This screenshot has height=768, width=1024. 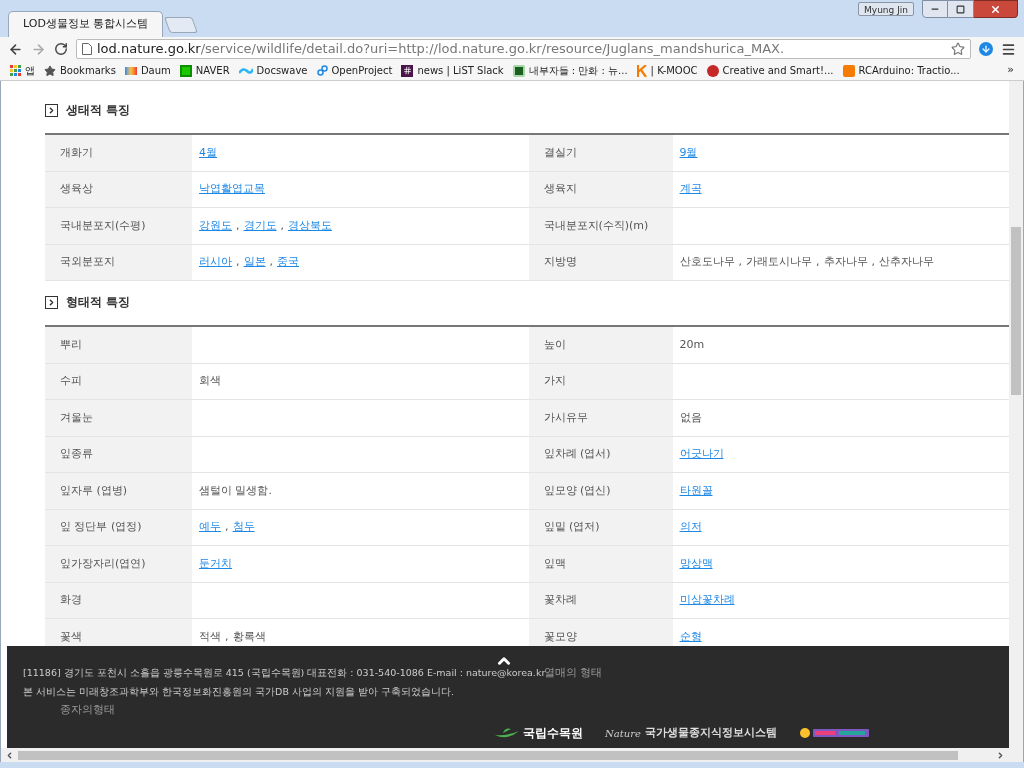 I want to click on value-text: 추자나무, so click(x=845, y=262).